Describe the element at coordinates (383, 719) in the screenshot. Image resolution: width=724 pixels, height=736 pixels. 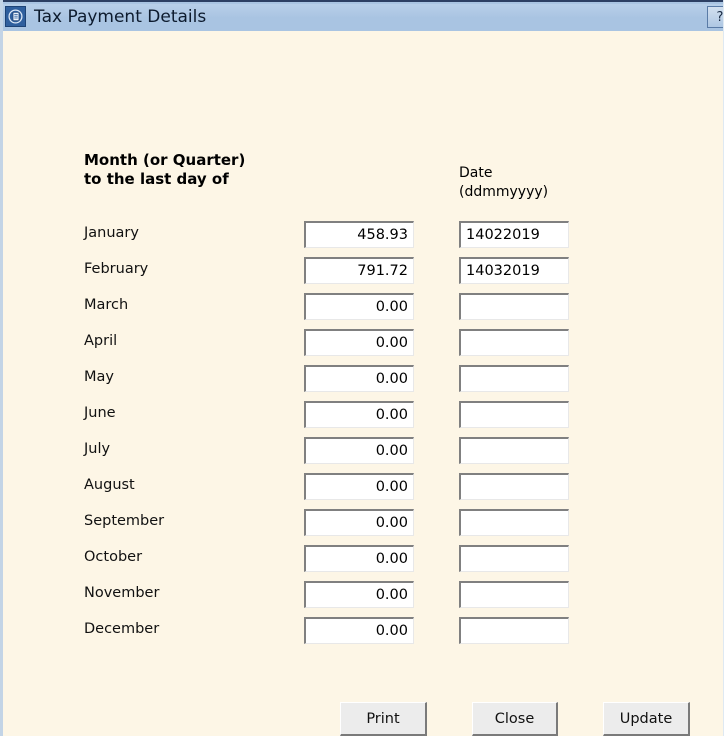
I see `print-button: Print` at that location.